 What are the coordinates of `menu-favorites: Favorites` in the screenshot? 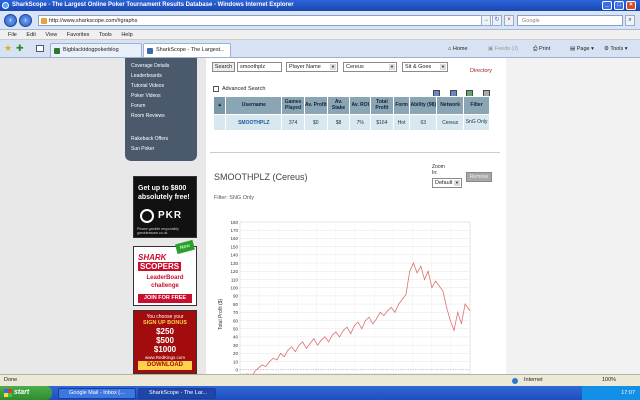 It's located at (78, 35).